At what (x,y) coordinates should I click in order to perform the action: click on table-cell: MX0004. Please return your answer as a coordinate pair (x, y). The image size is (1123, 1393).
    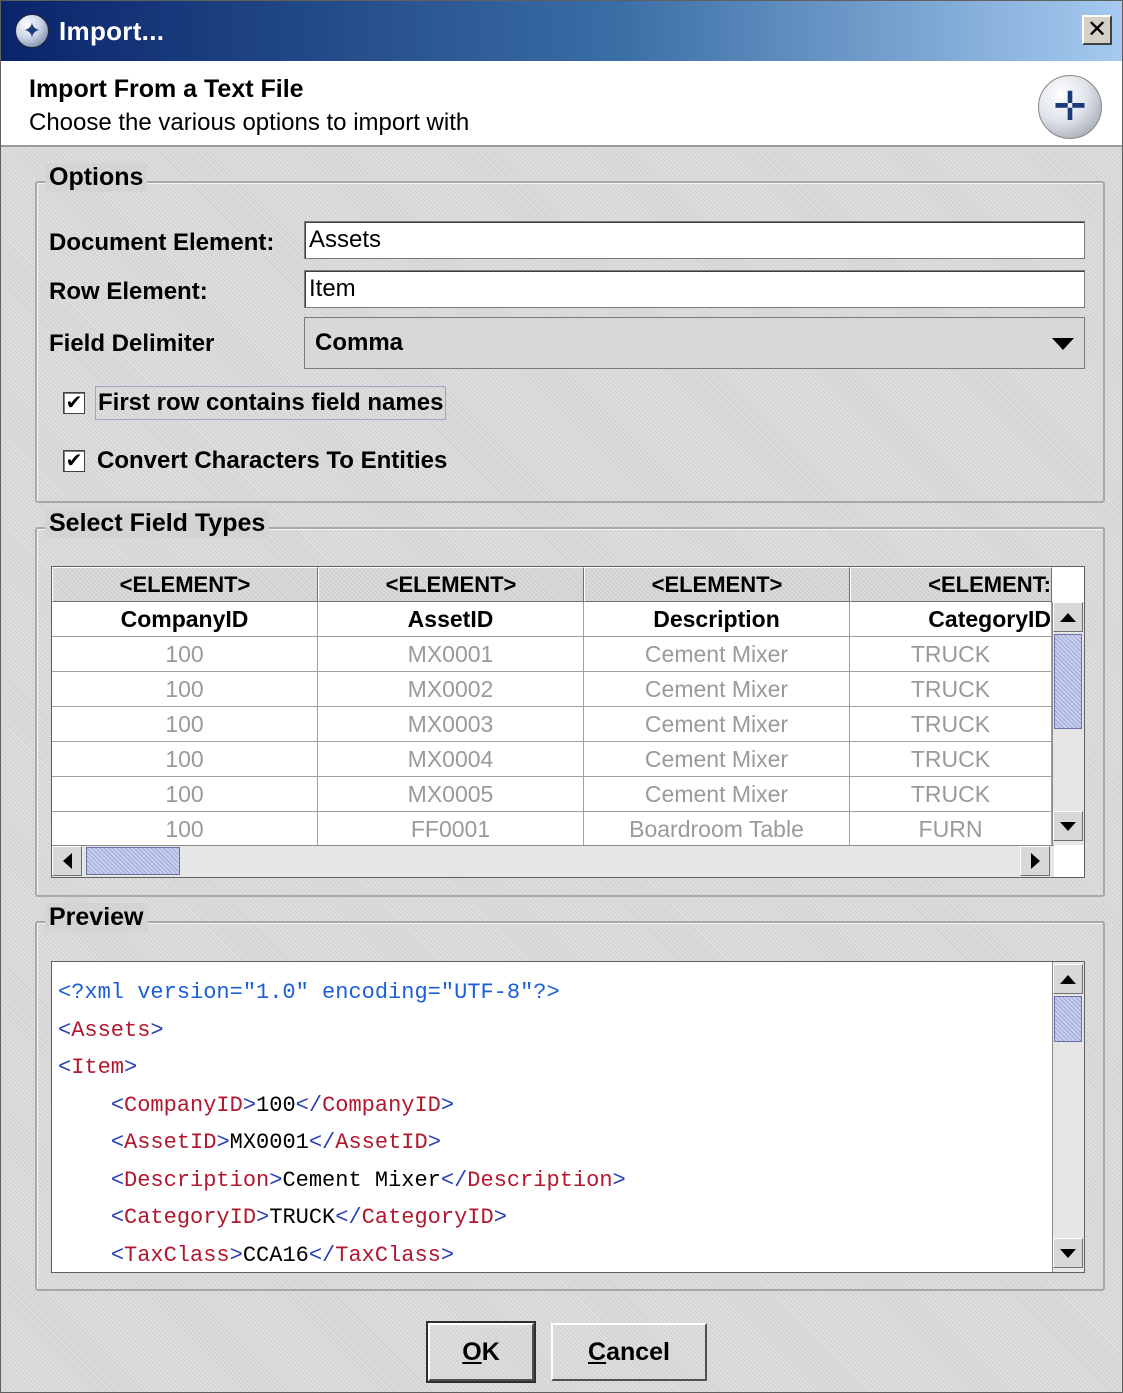
    Looking at the image, I should click on (451, 759).